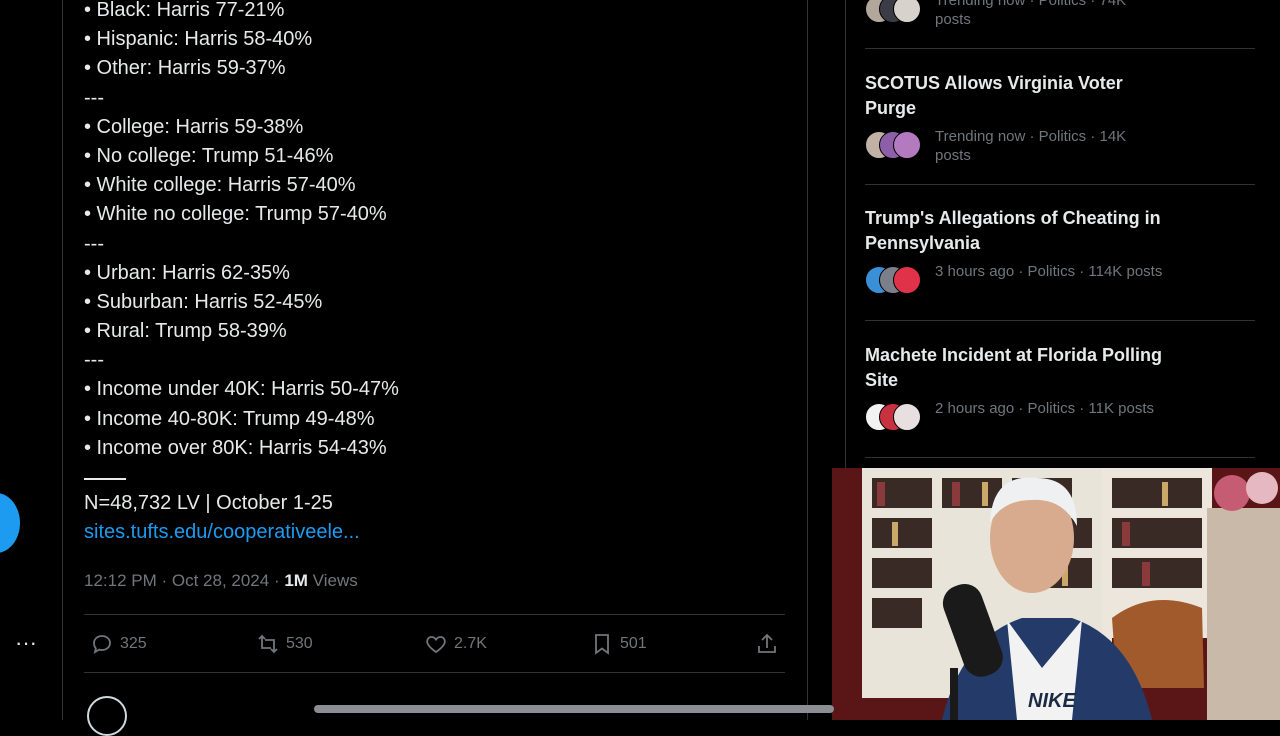  Describe the element at coordinates (299, 643) in the screenshot. I see `repost-count: 530` at that location.